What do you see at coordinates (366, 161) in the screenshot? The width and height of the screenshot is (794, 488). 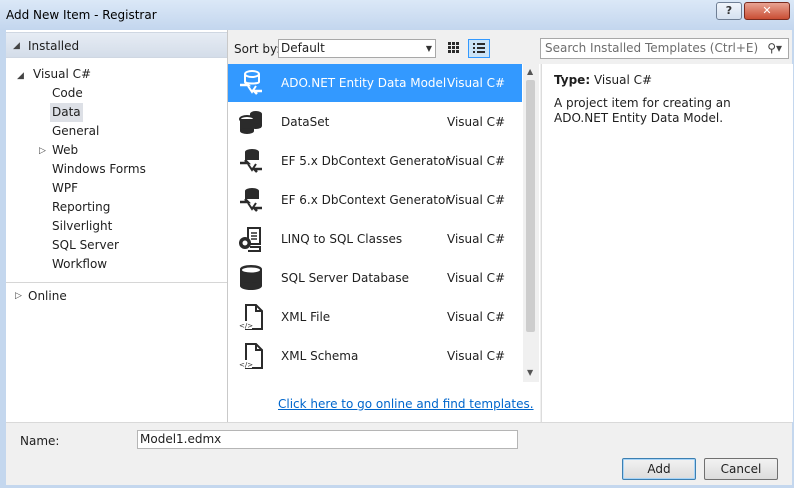 I see `template-name: EF 5.x DbContext Generator` at bounding box center [366, 161].